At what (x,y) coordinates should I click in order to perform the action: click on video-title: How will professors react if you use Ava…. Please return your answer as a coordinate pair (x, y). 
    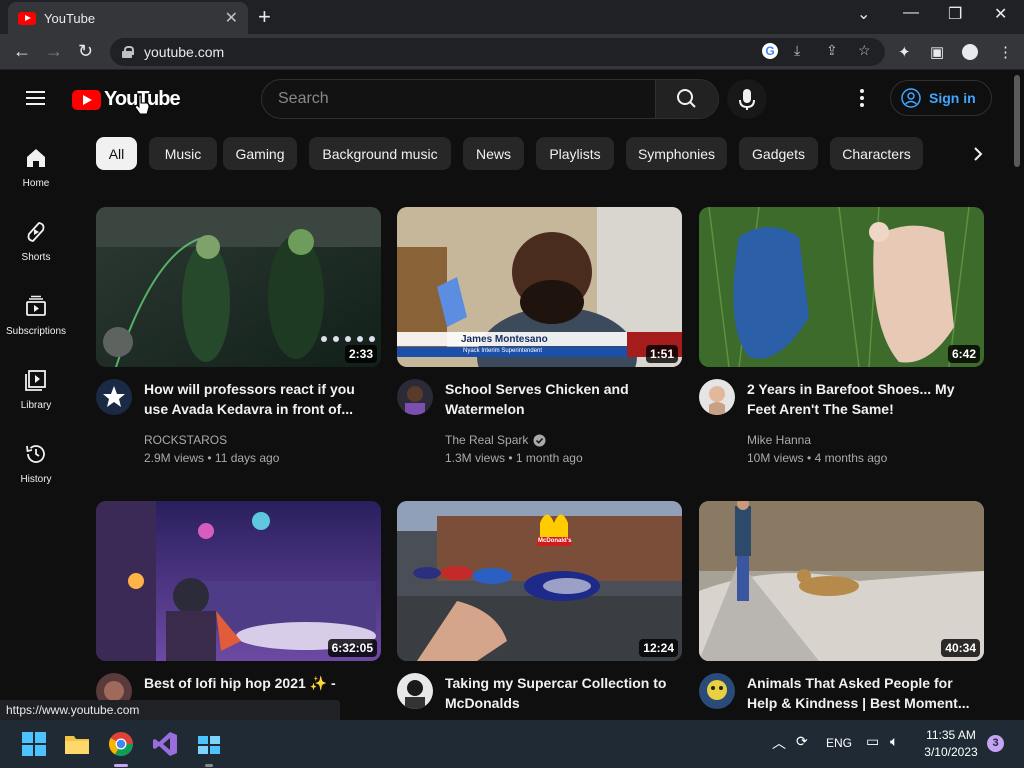
    Looking at the image, I should click on (259, 399).